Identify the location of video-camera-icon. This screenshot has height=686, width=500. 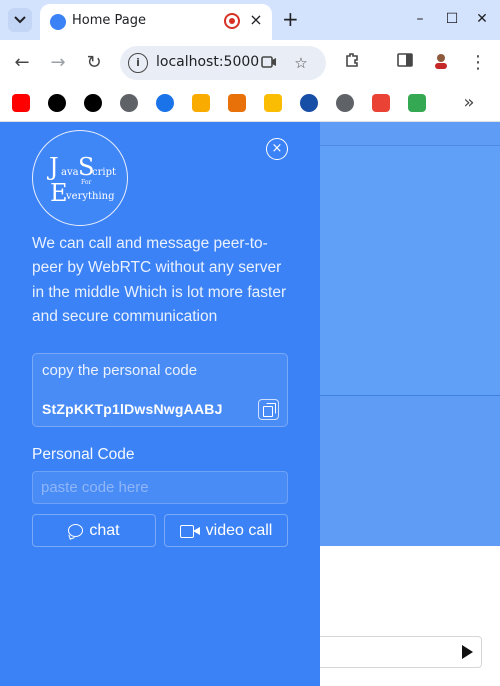
(189, 531).